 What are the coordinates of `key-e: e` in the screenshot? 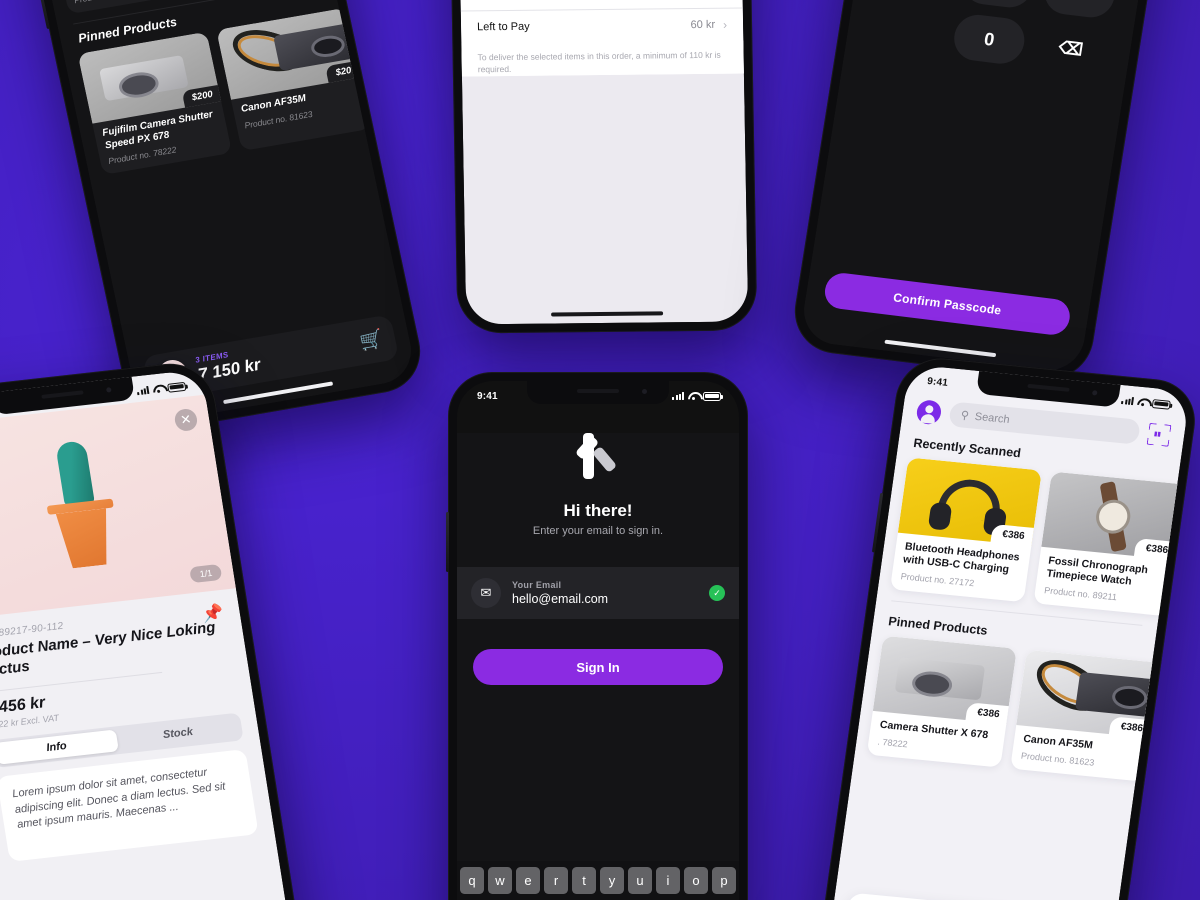 It's located at (528, 880).